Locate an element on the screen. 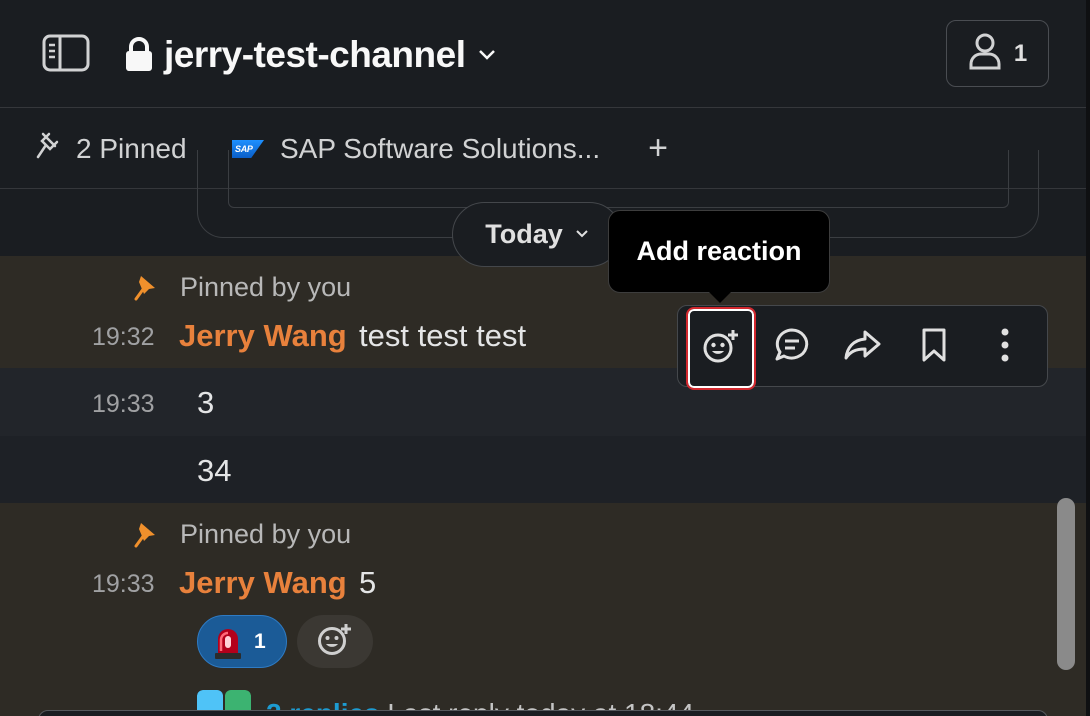 The image size is (1090, 716). sidebar-icon is located at coordinates (66, 55).